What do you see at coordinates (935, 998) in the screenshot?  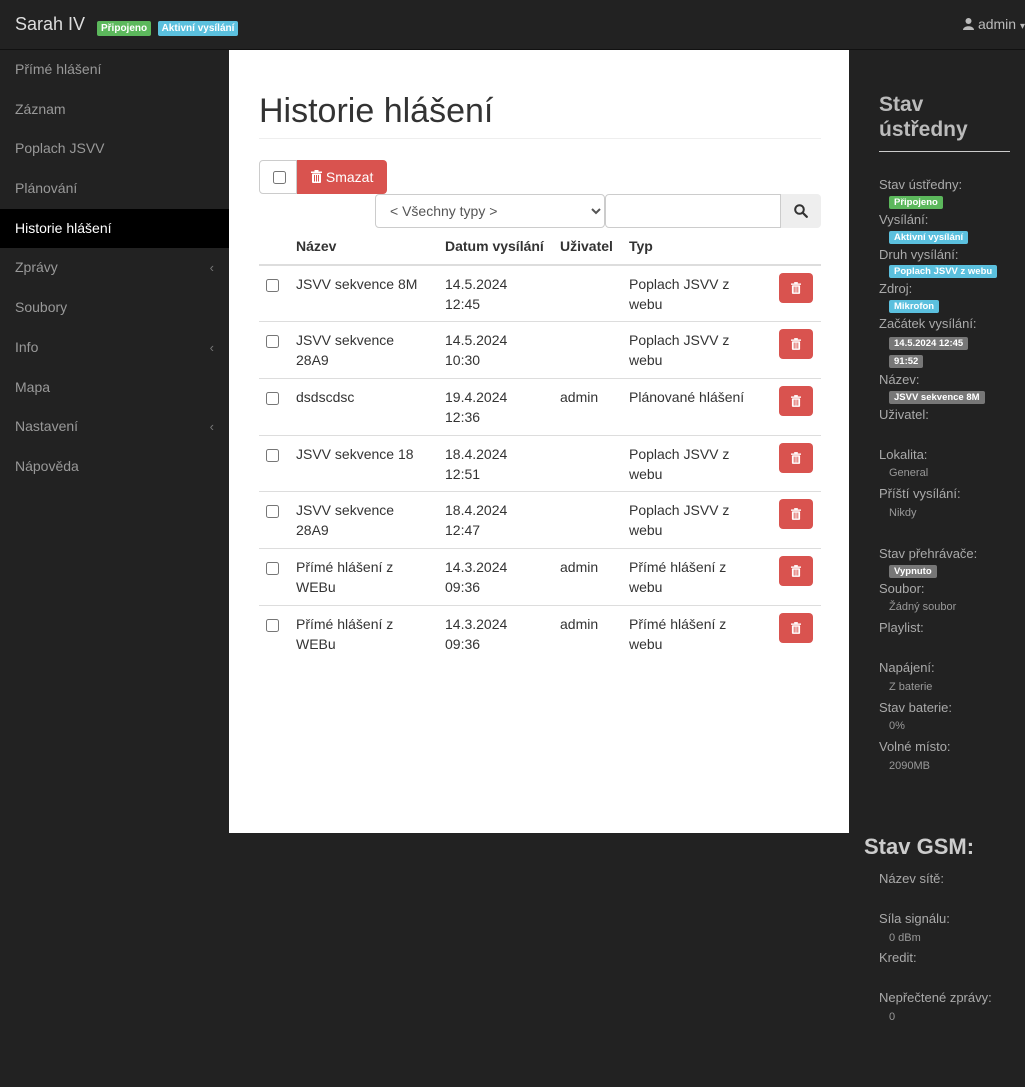 I see `unread-label: Nepřečtené zprávy:` at bounding box center [935, 998].